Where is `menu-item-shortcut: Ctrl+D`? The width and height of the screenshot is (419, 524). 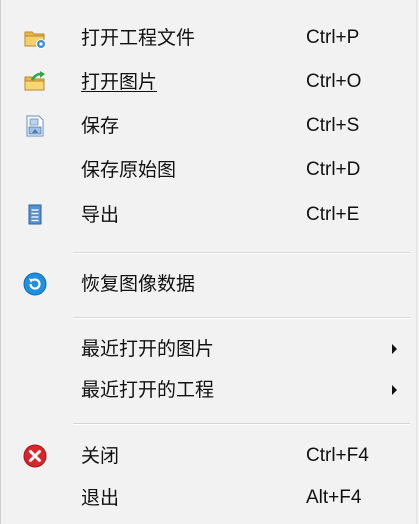
menu-item-shortcut: Ctrl+D is located at coordinates (333, 169).